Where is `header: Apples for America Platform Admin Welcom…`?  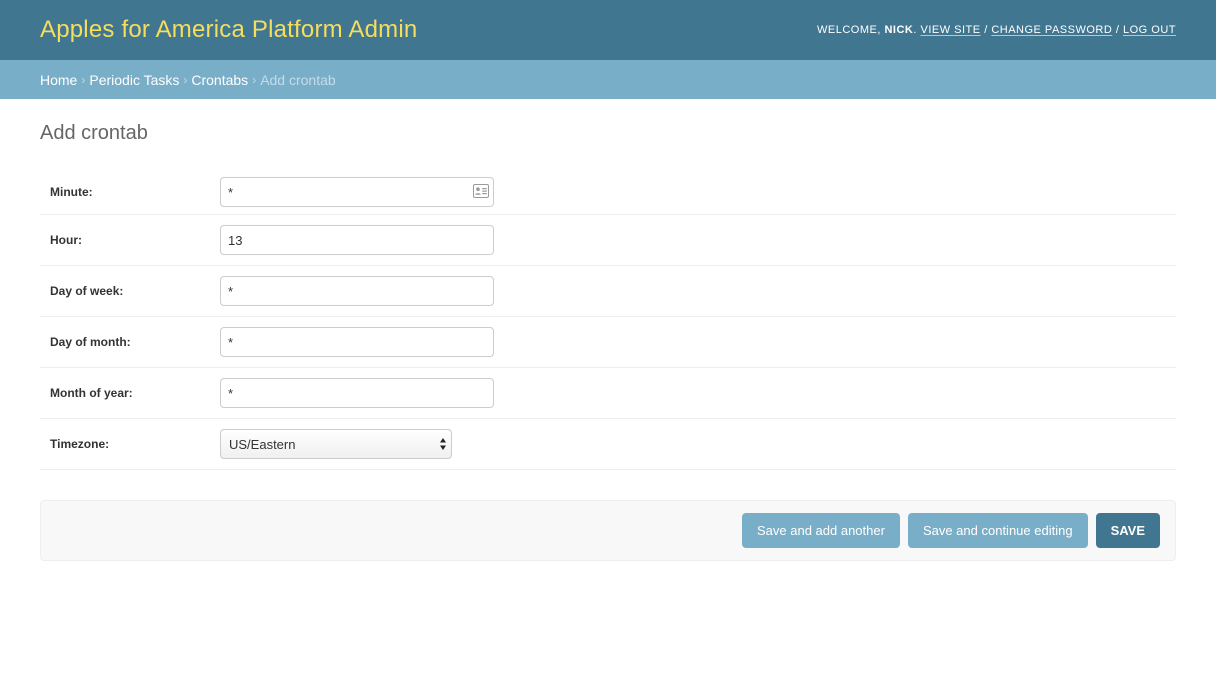 header: Apples for America Platform Admin Welcom… is located at coordinates (608, 30).